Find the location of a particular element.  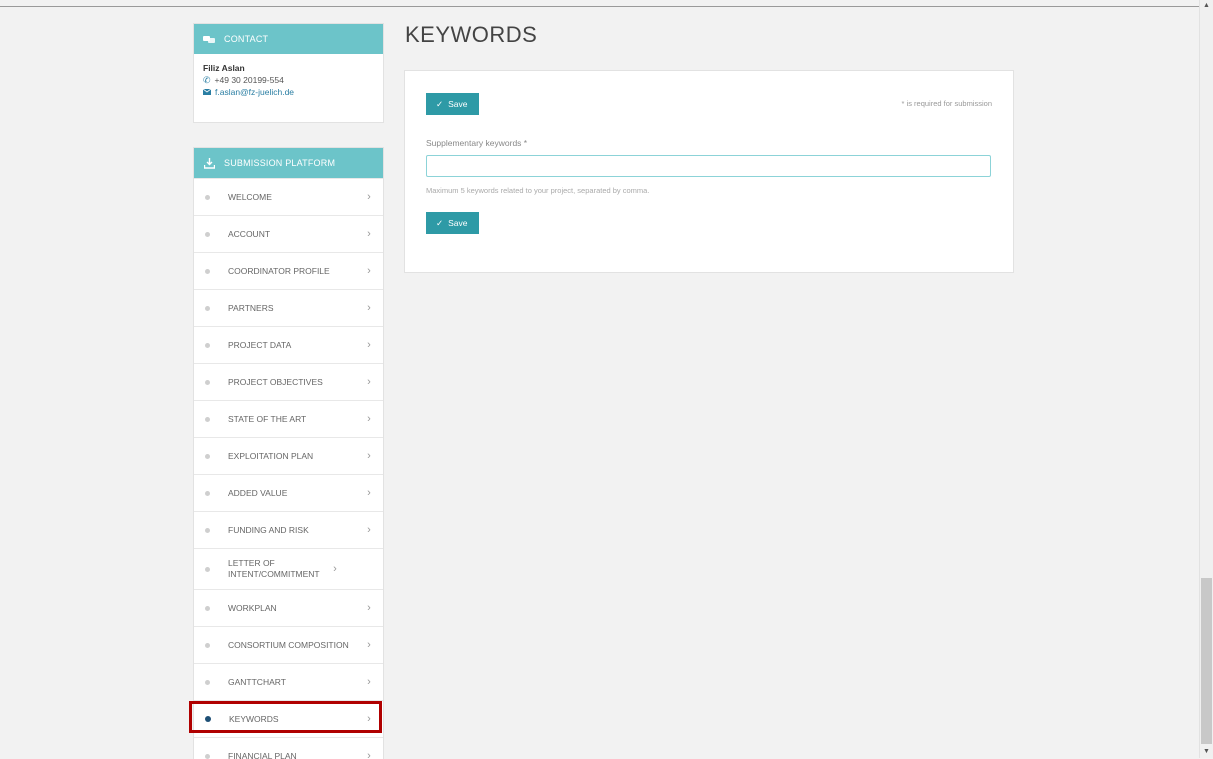

active-item-highlight is located at coordinates (285, 717).